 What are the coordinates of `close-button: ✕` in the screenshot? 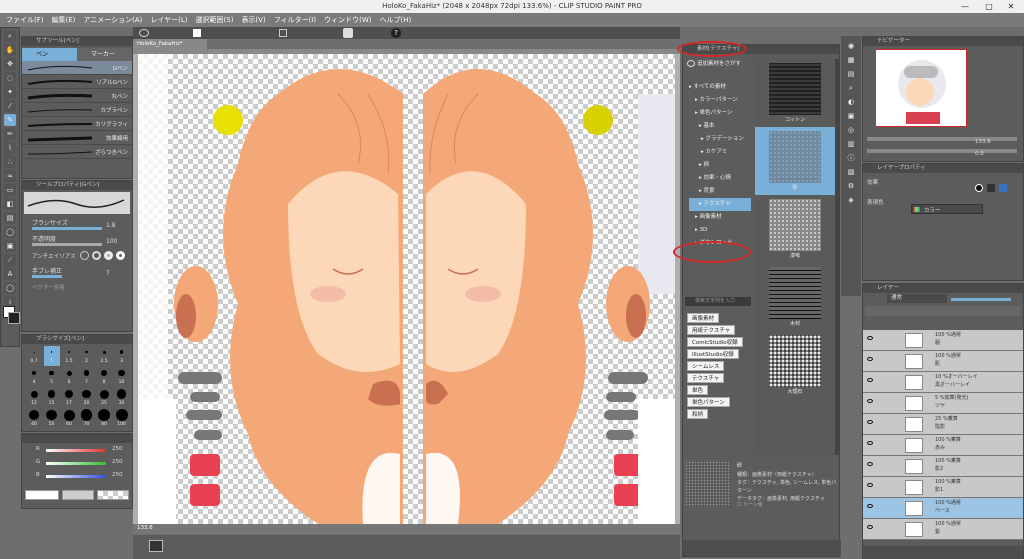 It's located at (1011, 6).